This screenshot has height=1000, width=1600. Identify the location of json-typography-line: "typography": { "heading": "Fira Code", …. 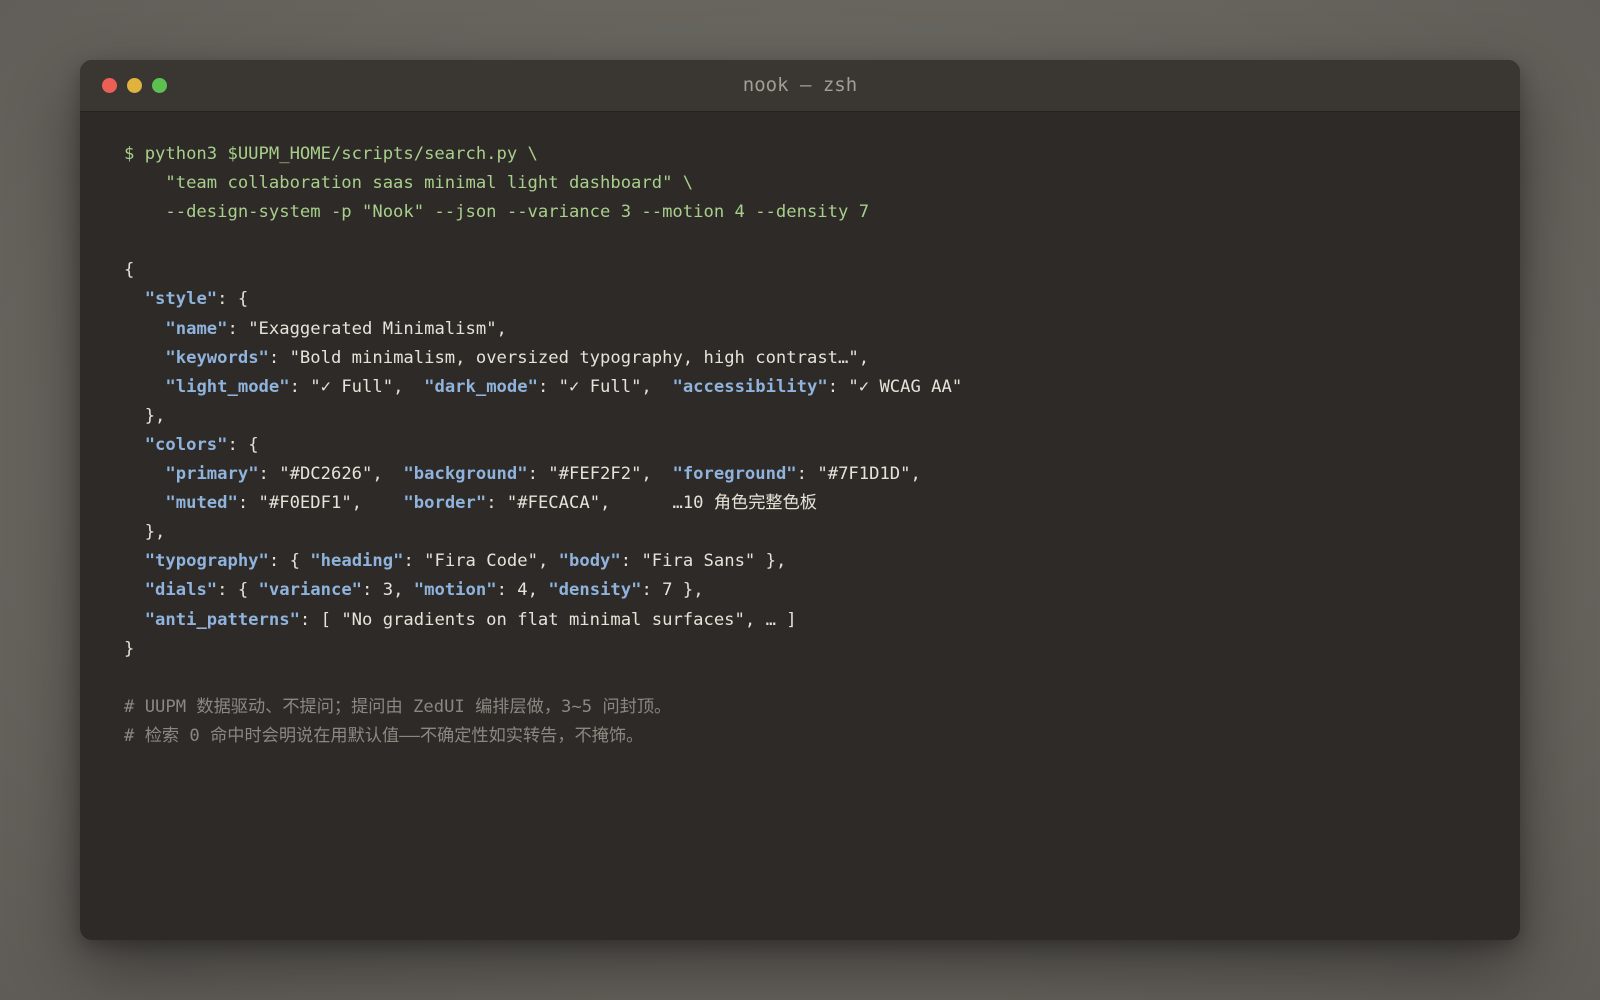
(802, 561).